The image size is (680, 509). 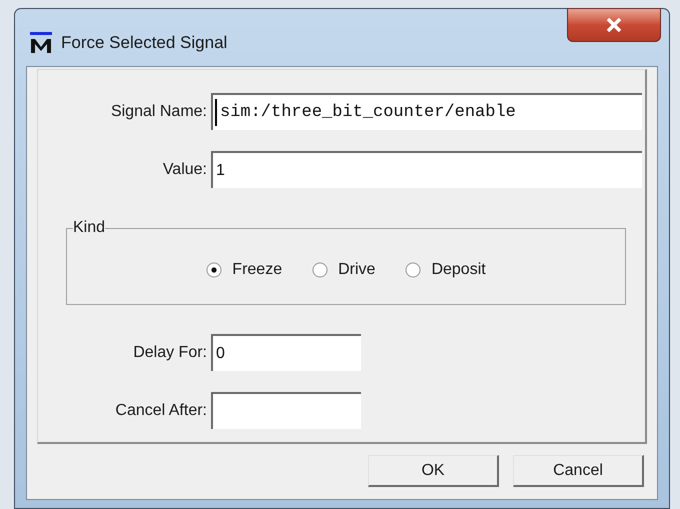 I want to click on close-button, so click(x=614, y=25).